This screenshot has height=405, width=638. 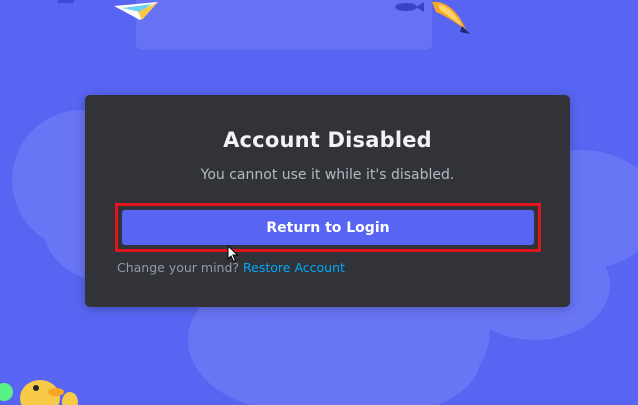 I want to click on restore-account-link: Restore Account, so click(x=294, y=267).